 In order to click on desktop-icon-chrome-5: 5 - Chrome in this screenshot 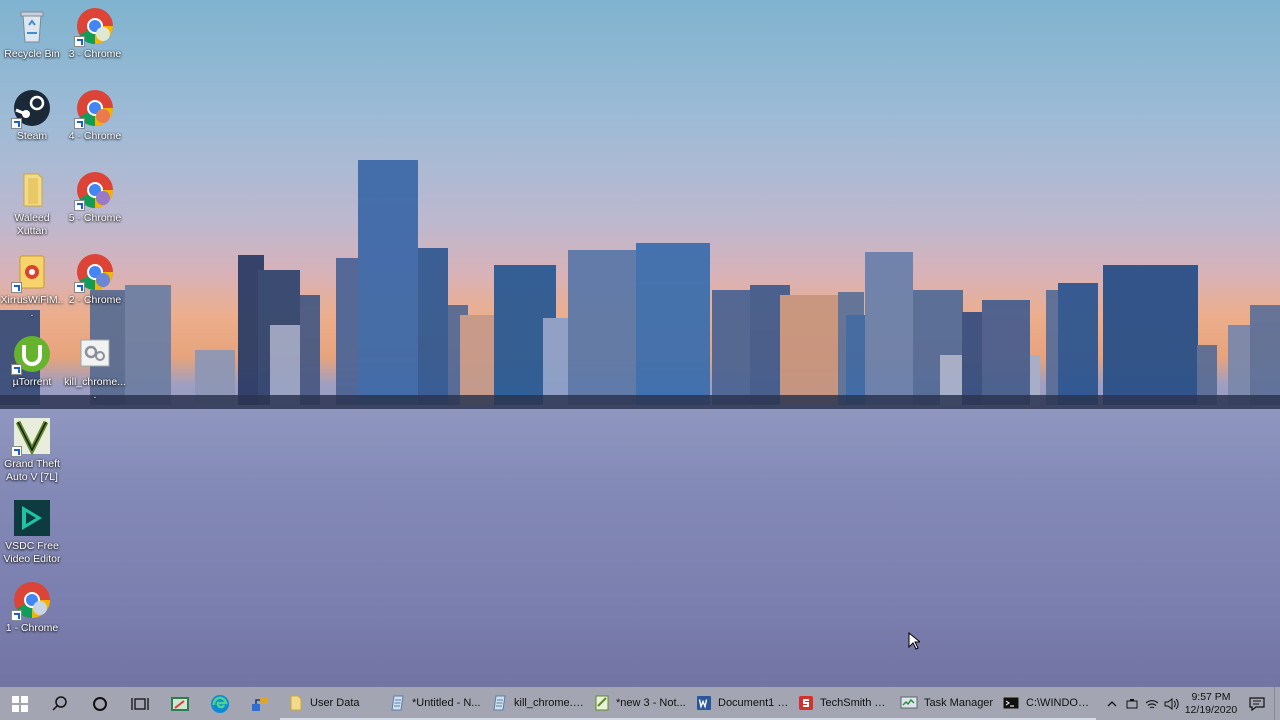, I will do `click(95, 197)`.